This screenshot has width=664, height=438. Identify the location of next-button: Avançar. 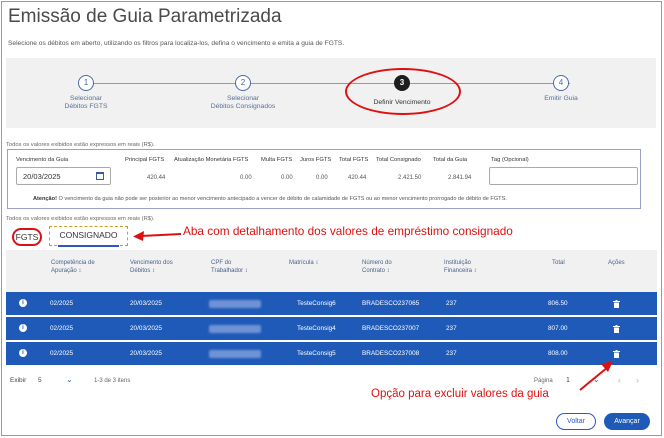
(627, 421).